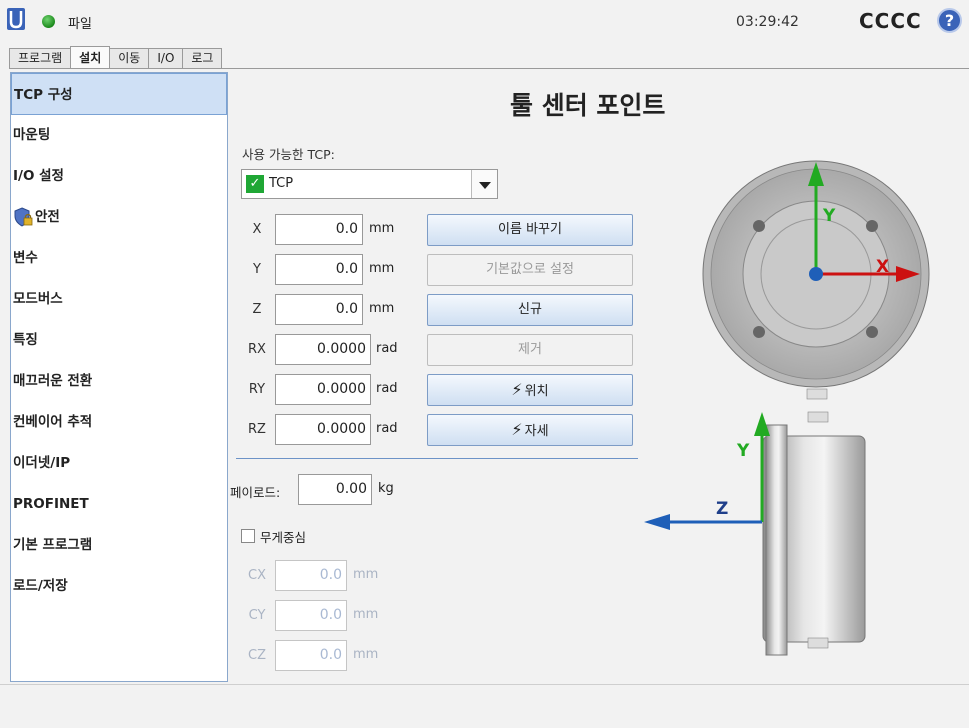 This screenshot has width=969, height=728. What do you see at coordinates (257, 575) in the screenshot?
I see `cx-label: CX` at bounding box center [257, 575].